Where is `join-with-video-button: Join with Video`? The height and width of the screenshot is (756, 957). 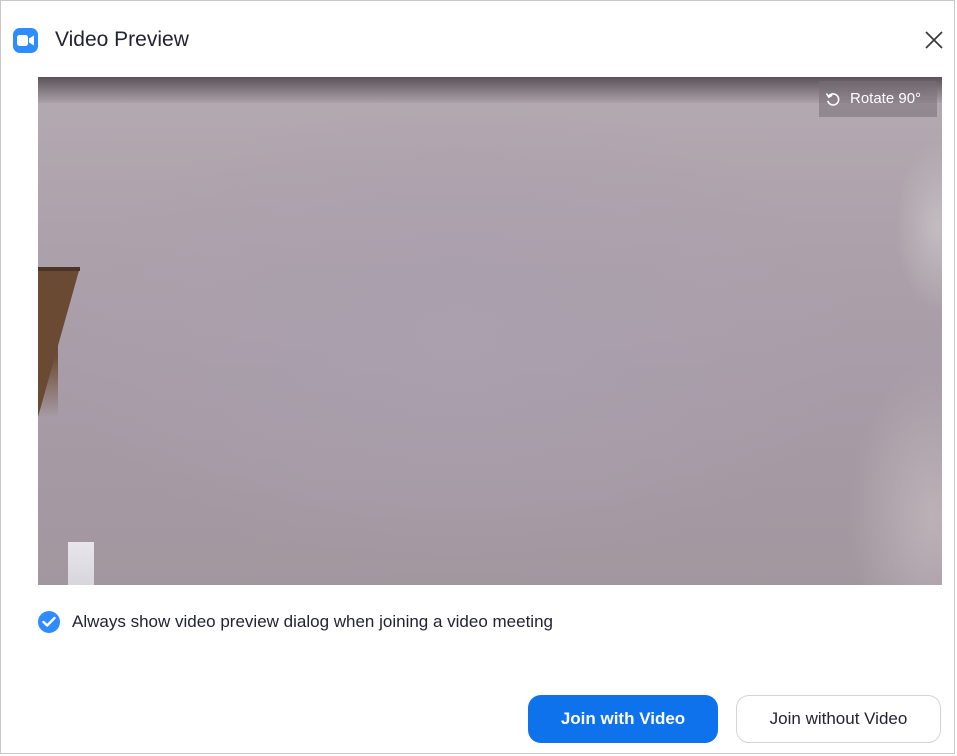 join-with-video-button: Join with Video is located at coordinates (623, 719).